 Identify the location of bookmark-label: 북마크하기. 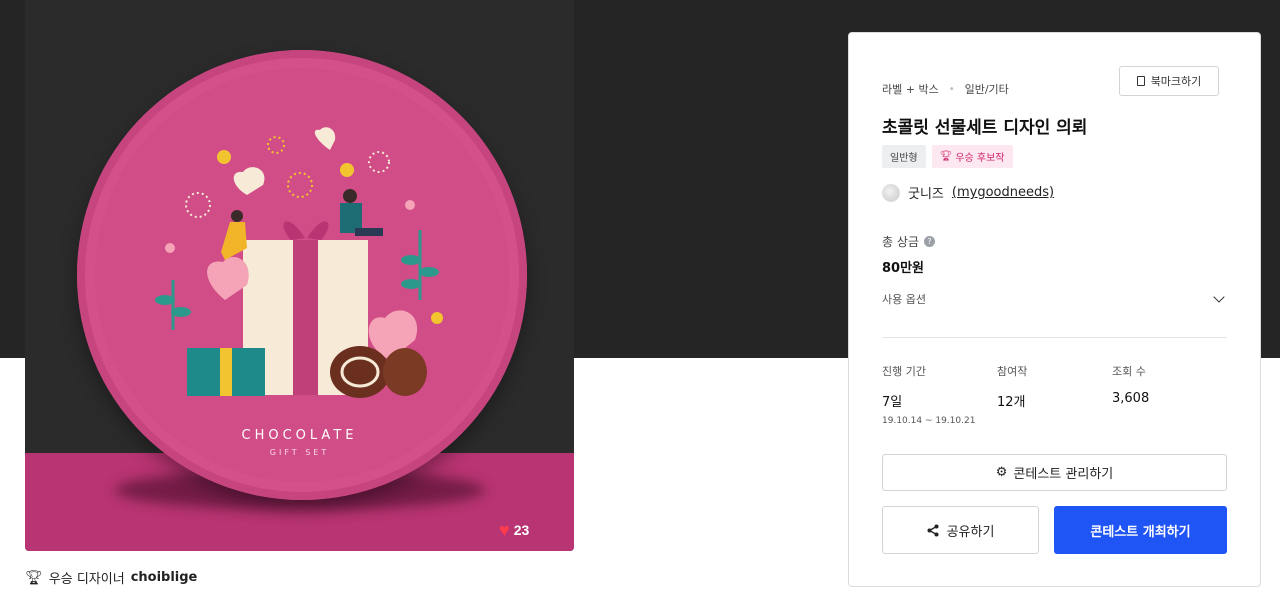
(1176, 81).